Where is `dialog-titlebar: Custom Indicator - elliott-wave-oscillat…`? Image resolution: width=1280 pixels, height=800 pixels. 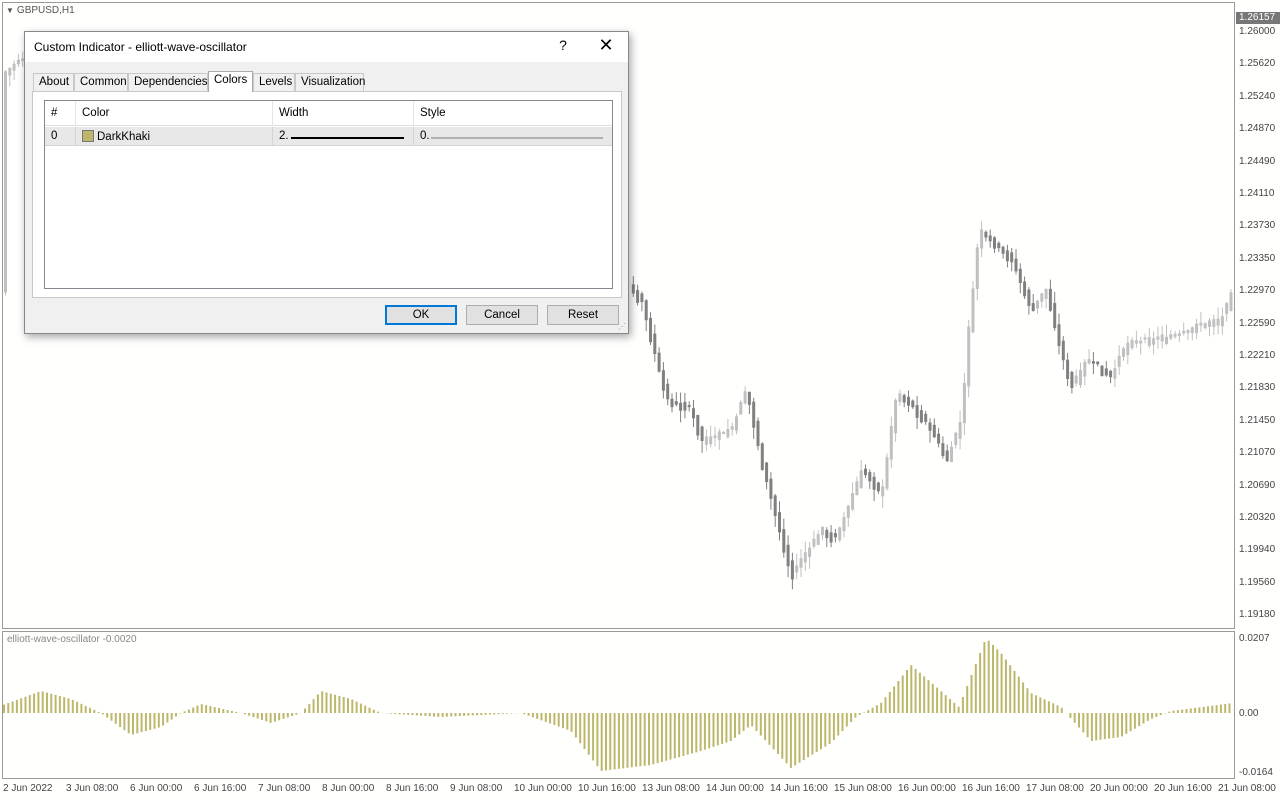
dialog-titlebar: Custom Indicator - elliott-wave-oscillat… is located at coordinates (326, 47).